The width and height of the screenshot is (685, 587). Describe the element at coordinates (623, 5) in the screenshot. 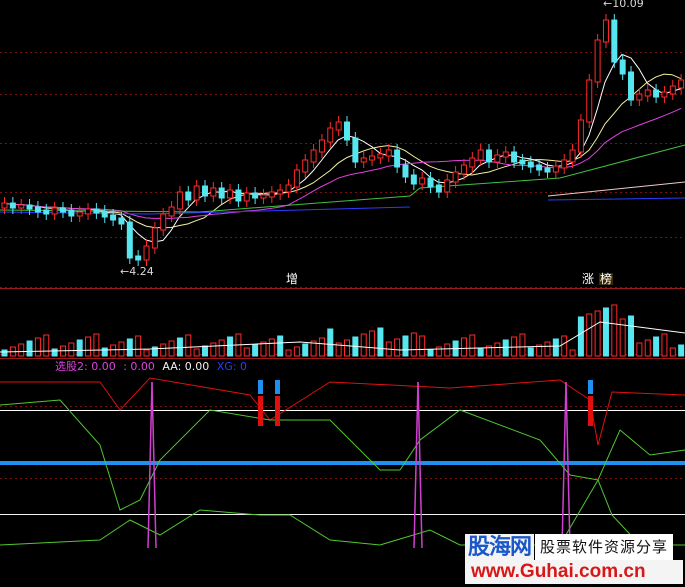

I see `high-price-label: ←10.09` at that location.